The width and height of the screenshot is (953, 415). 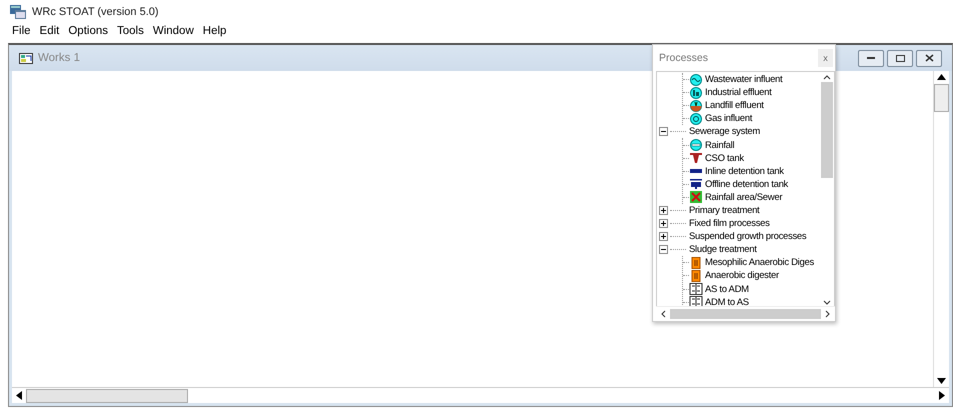 I want to click on minimize-icon, so click(x=871, y=58).